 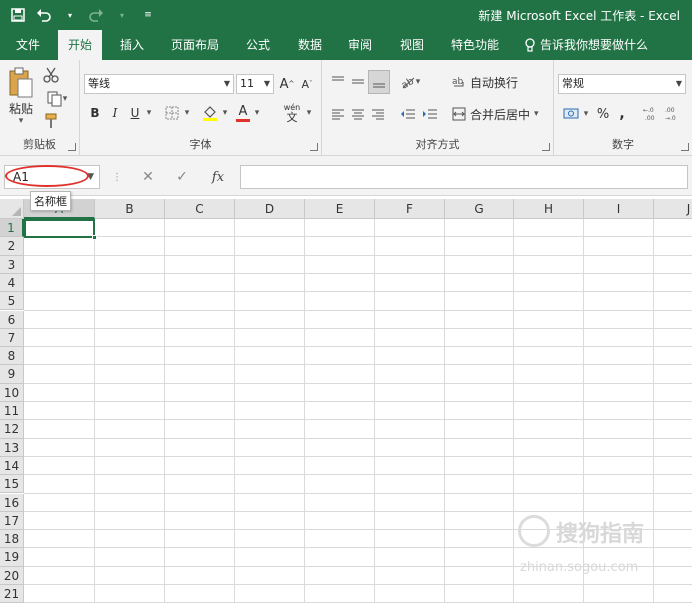 What do you see at coordinates (12, 575) in the screenshot?
I see `row-header-20: 20` at bounding box center [12, 575].